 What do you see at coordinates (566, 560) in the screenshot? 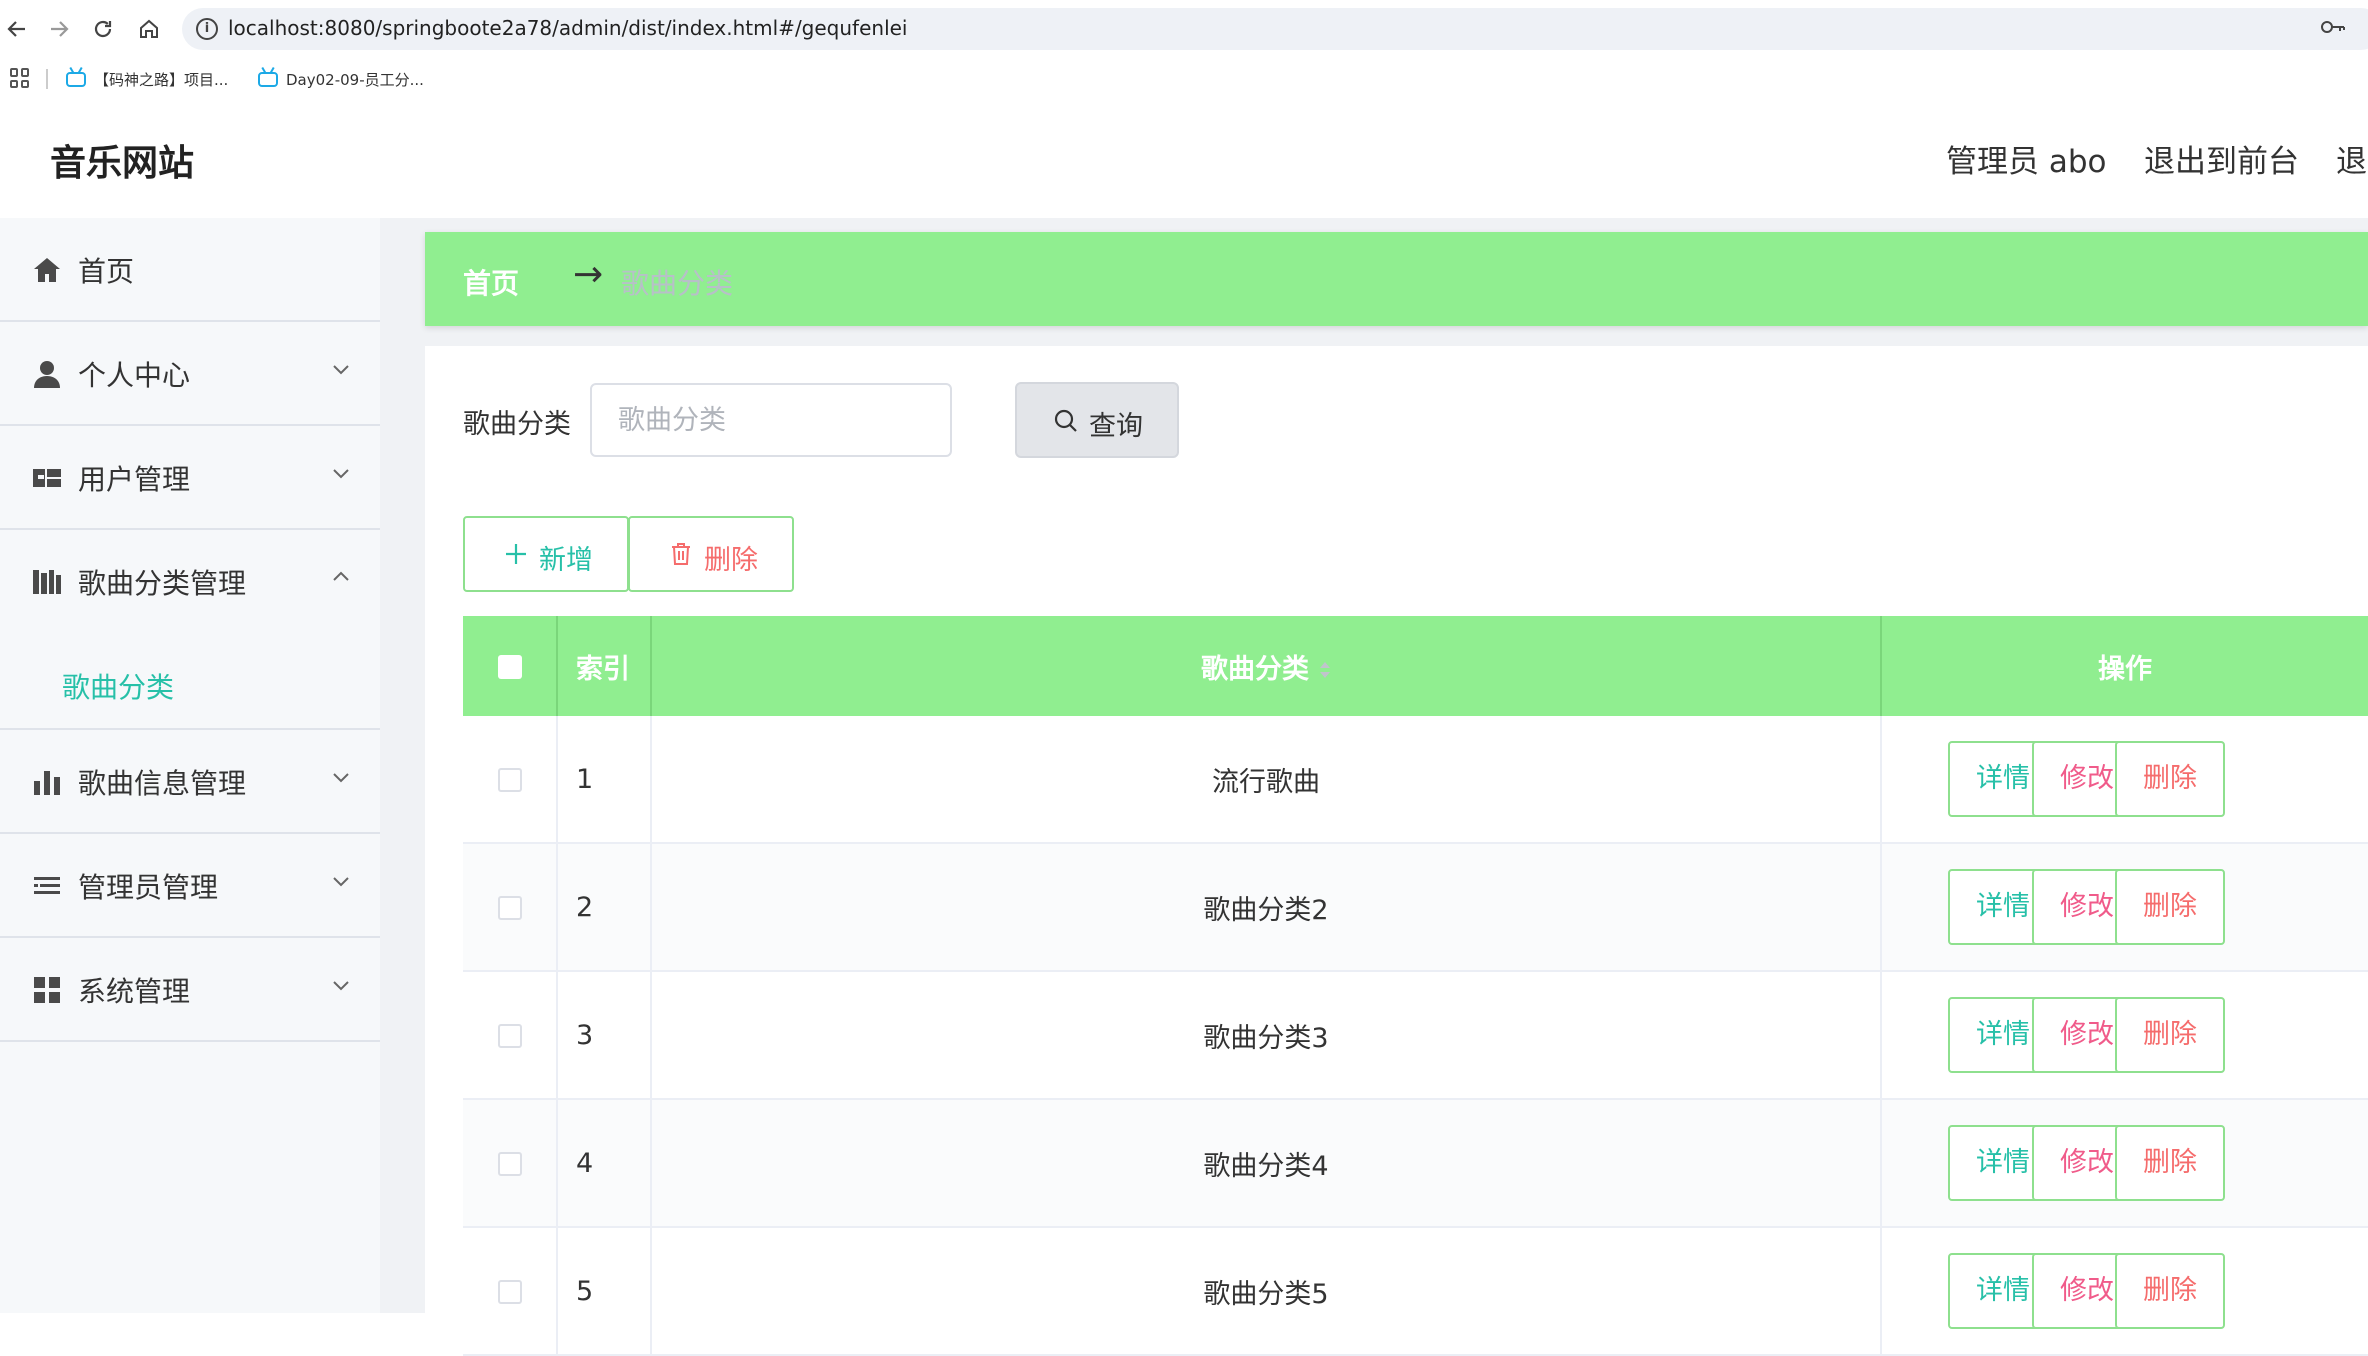
I see `add-button-label: 新增` at bounding box center [566, 560].